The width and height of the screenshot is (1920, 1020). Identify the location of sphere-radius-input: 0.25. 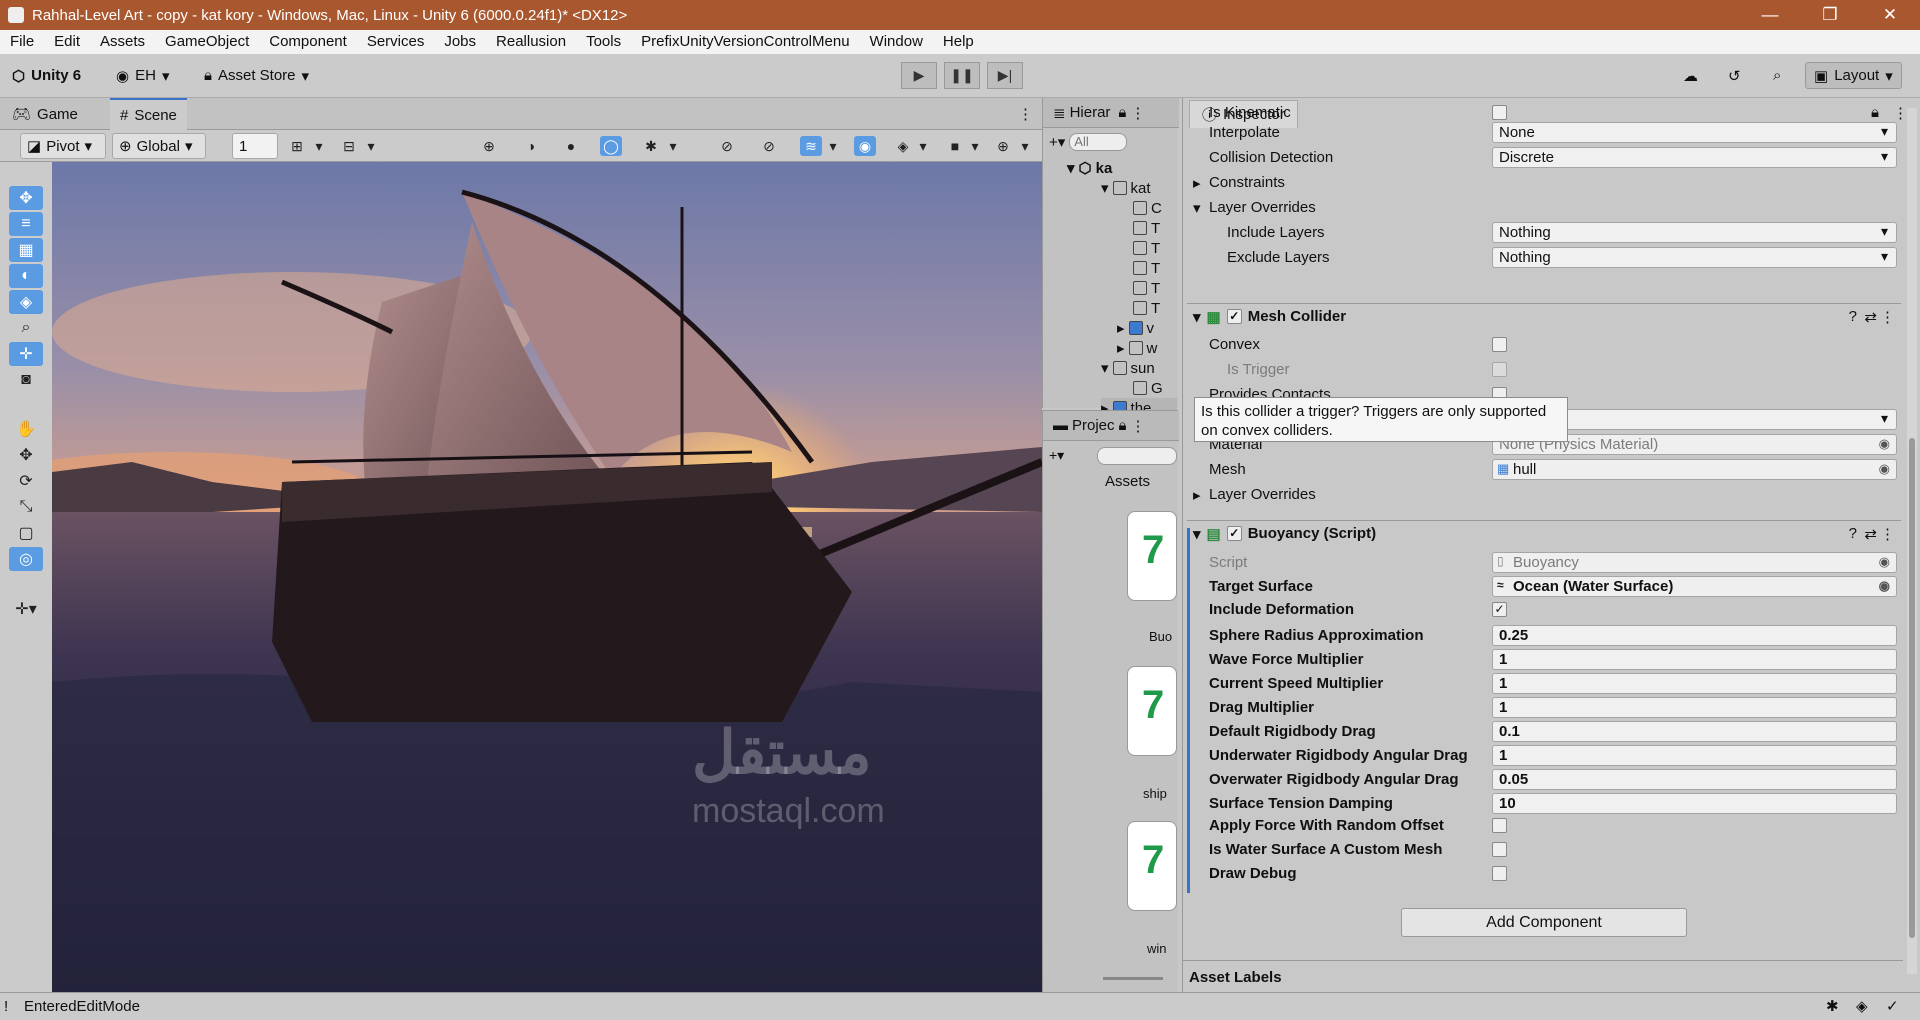
(1694, 635).